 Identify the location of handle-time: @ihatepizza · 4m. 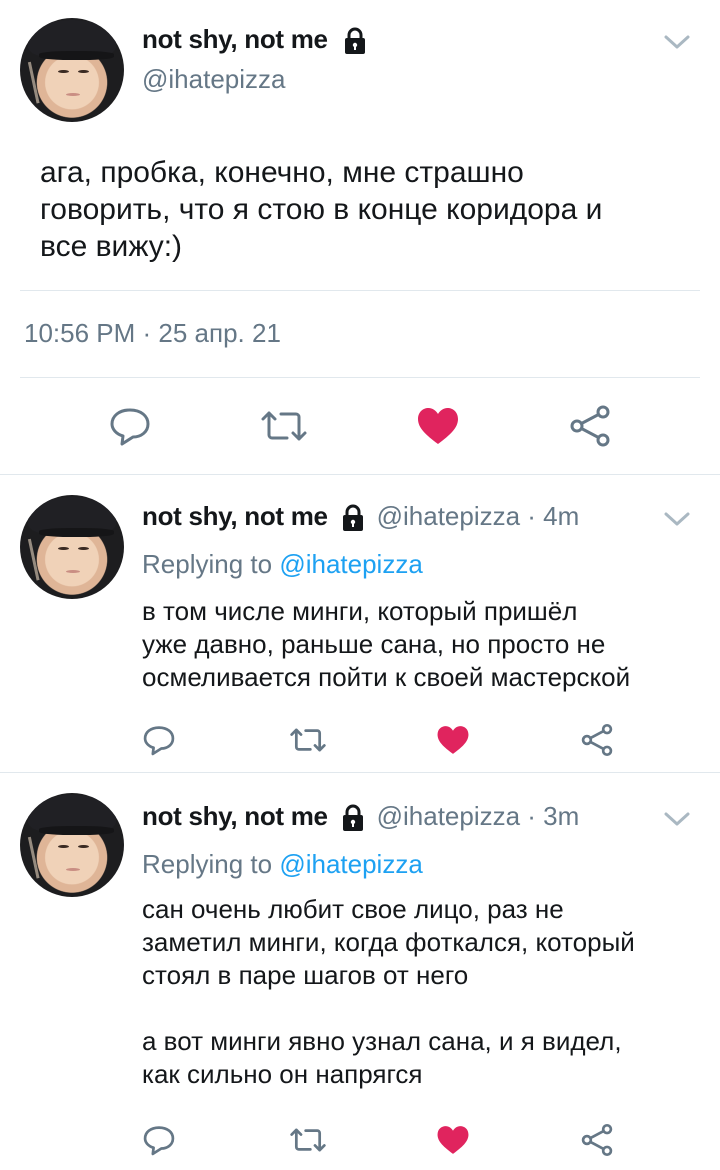
(478, 516).